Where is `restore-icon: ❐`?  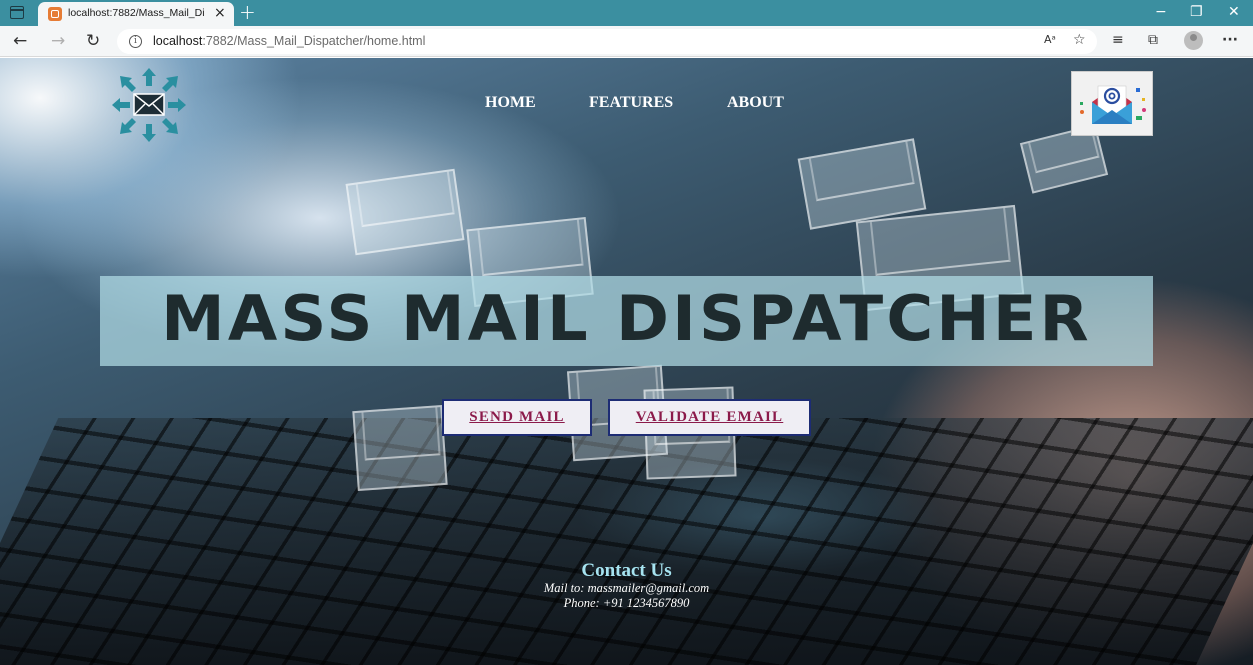 restore-icon: ❐ is located at coordinates (1196, 12).